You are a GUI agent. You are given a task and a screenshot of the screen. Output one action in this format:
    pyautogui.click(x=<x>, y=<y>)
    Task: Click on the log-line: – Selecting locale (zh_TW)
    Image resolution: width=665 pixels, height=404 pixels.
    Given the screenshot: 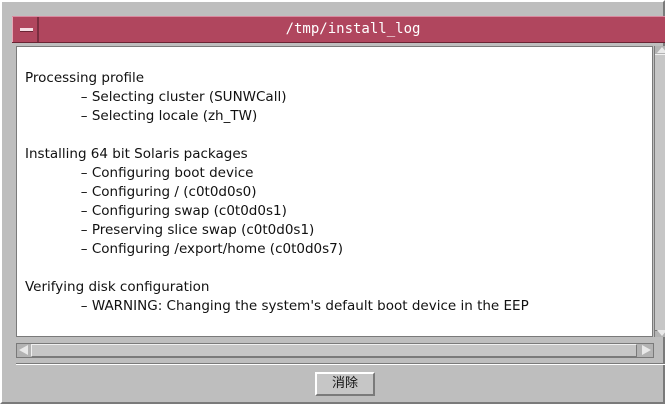 What is the action you would take?
    pyautogui.click(x=141, y=116)
    